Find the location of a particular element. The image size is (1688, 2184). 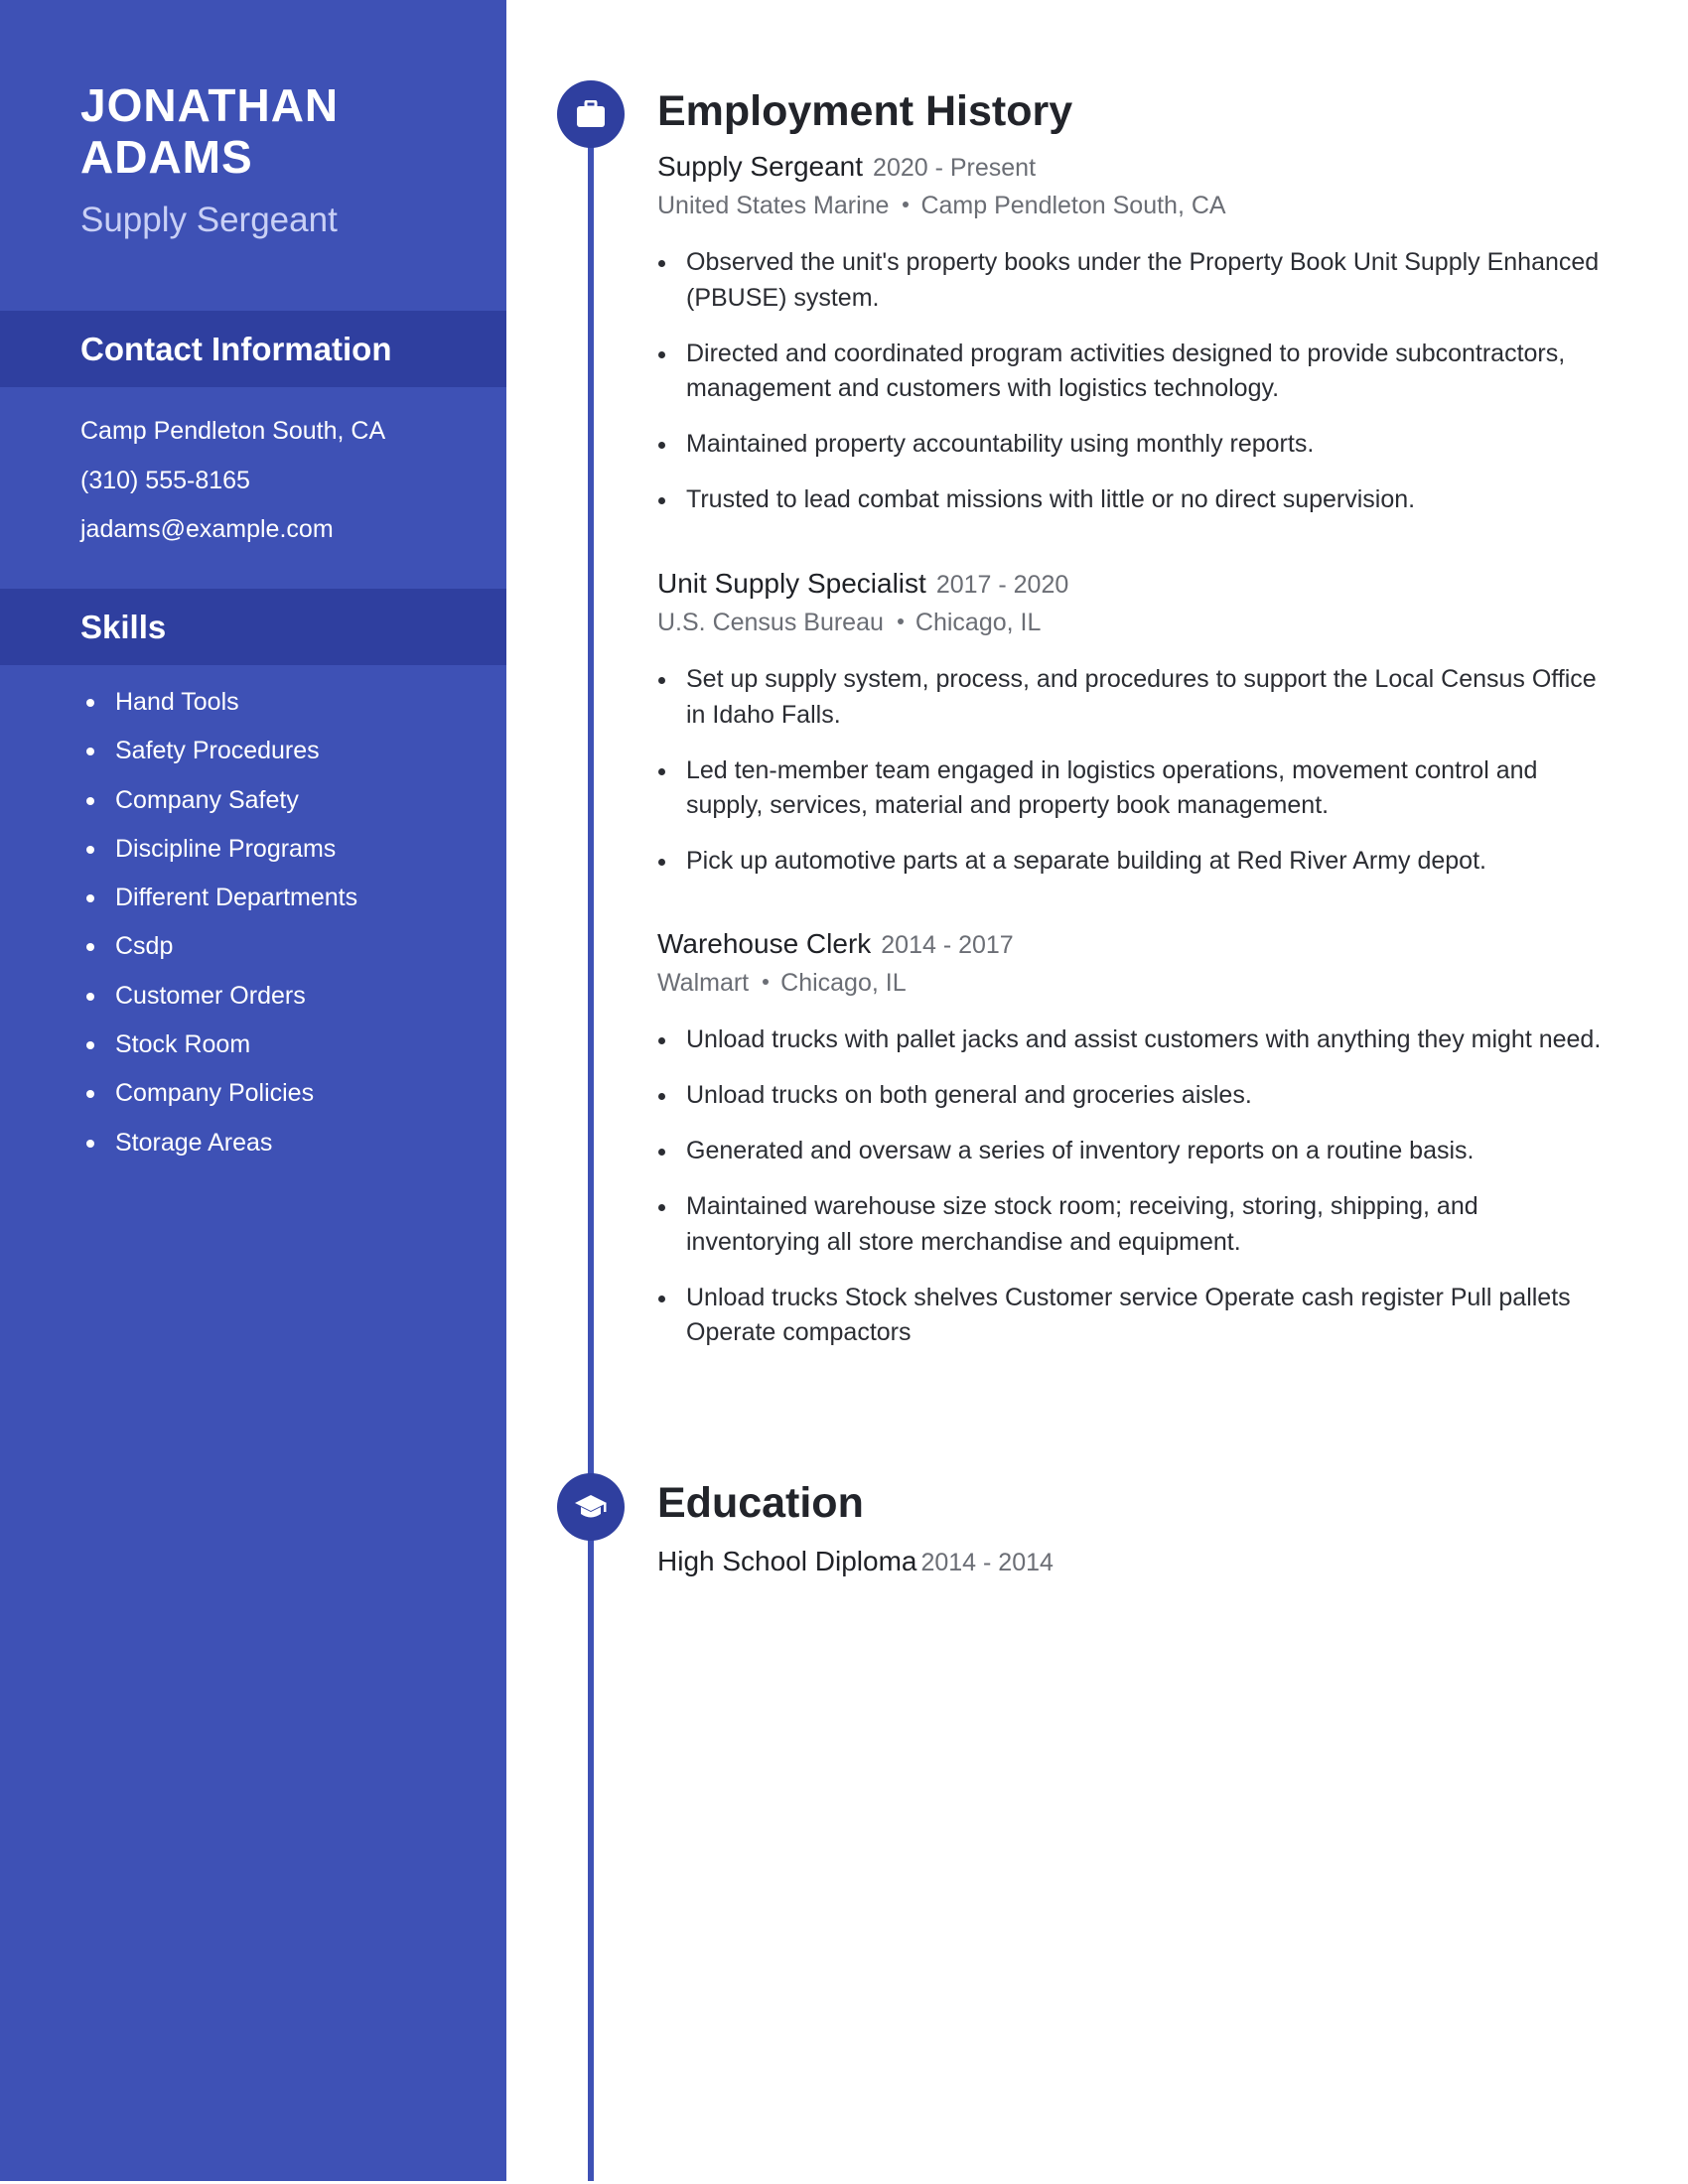

skill-item: Safety Procedures is located at coordinates (218, 751).